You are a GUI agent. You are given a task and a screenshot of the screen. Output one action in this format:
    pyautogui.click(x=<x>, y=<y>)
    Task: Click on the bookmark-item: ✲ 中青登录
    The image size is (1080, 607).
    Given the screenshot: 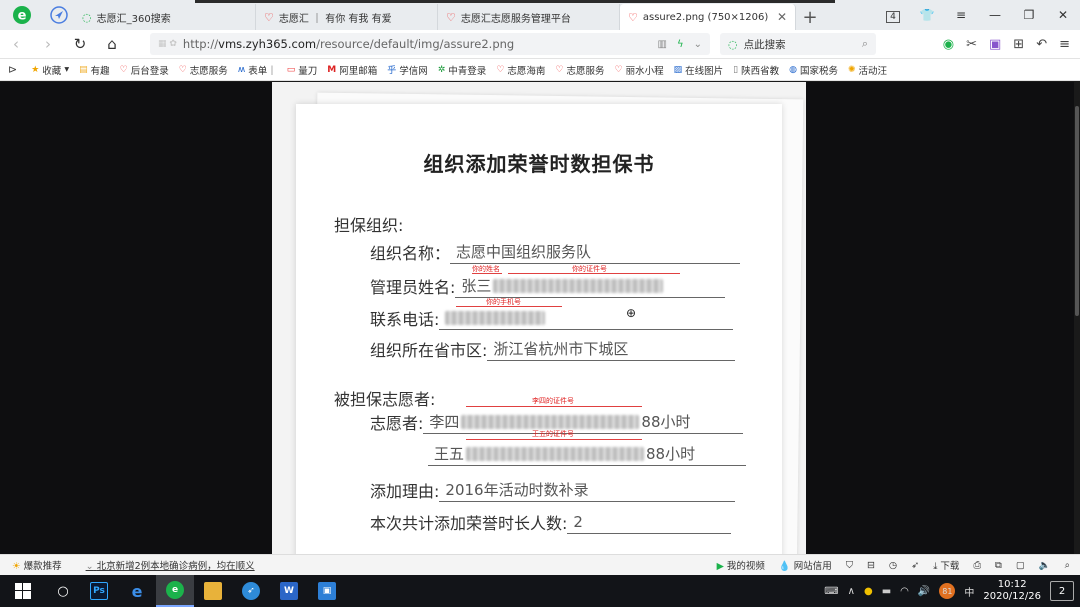 What is the action you would take?
    pyautogui.click(x=462, y=70)
    